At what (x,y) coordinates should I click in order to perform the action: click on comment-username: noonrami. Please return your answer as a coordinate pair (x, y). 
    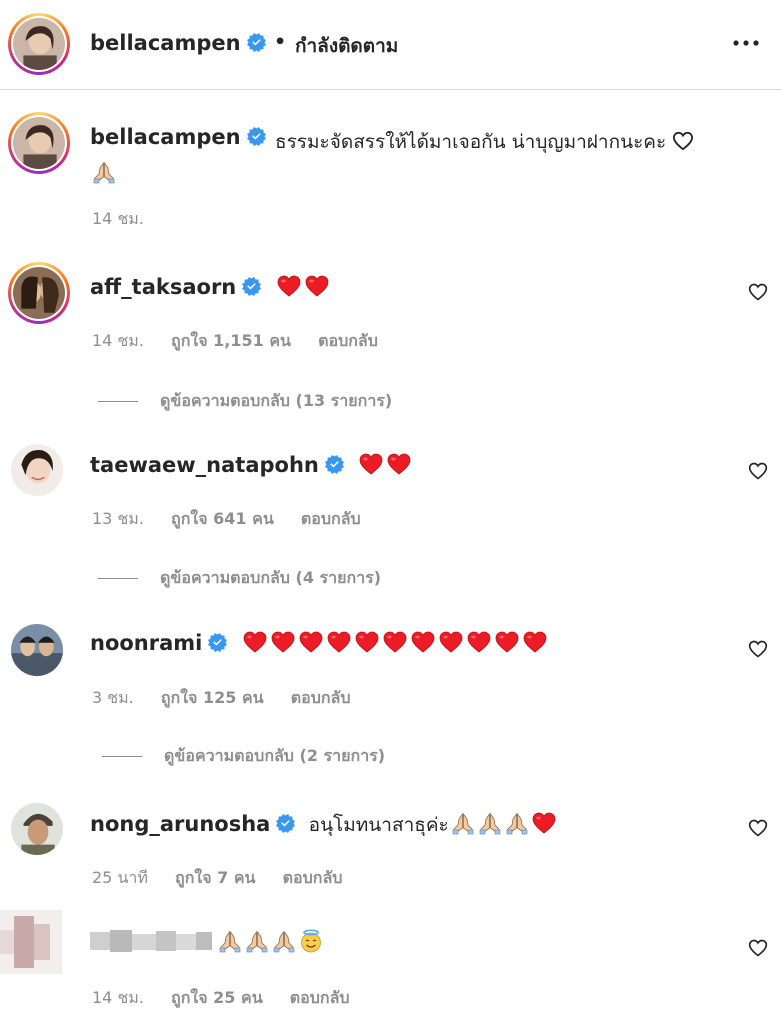
    Looking at the image, I should click on (320, 643).